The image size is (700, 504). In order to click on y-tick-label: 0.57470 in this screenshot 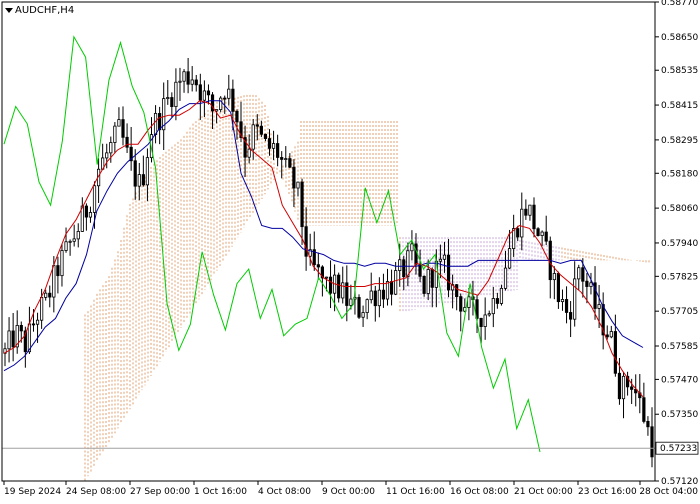, I will do `click(679, 380)`.